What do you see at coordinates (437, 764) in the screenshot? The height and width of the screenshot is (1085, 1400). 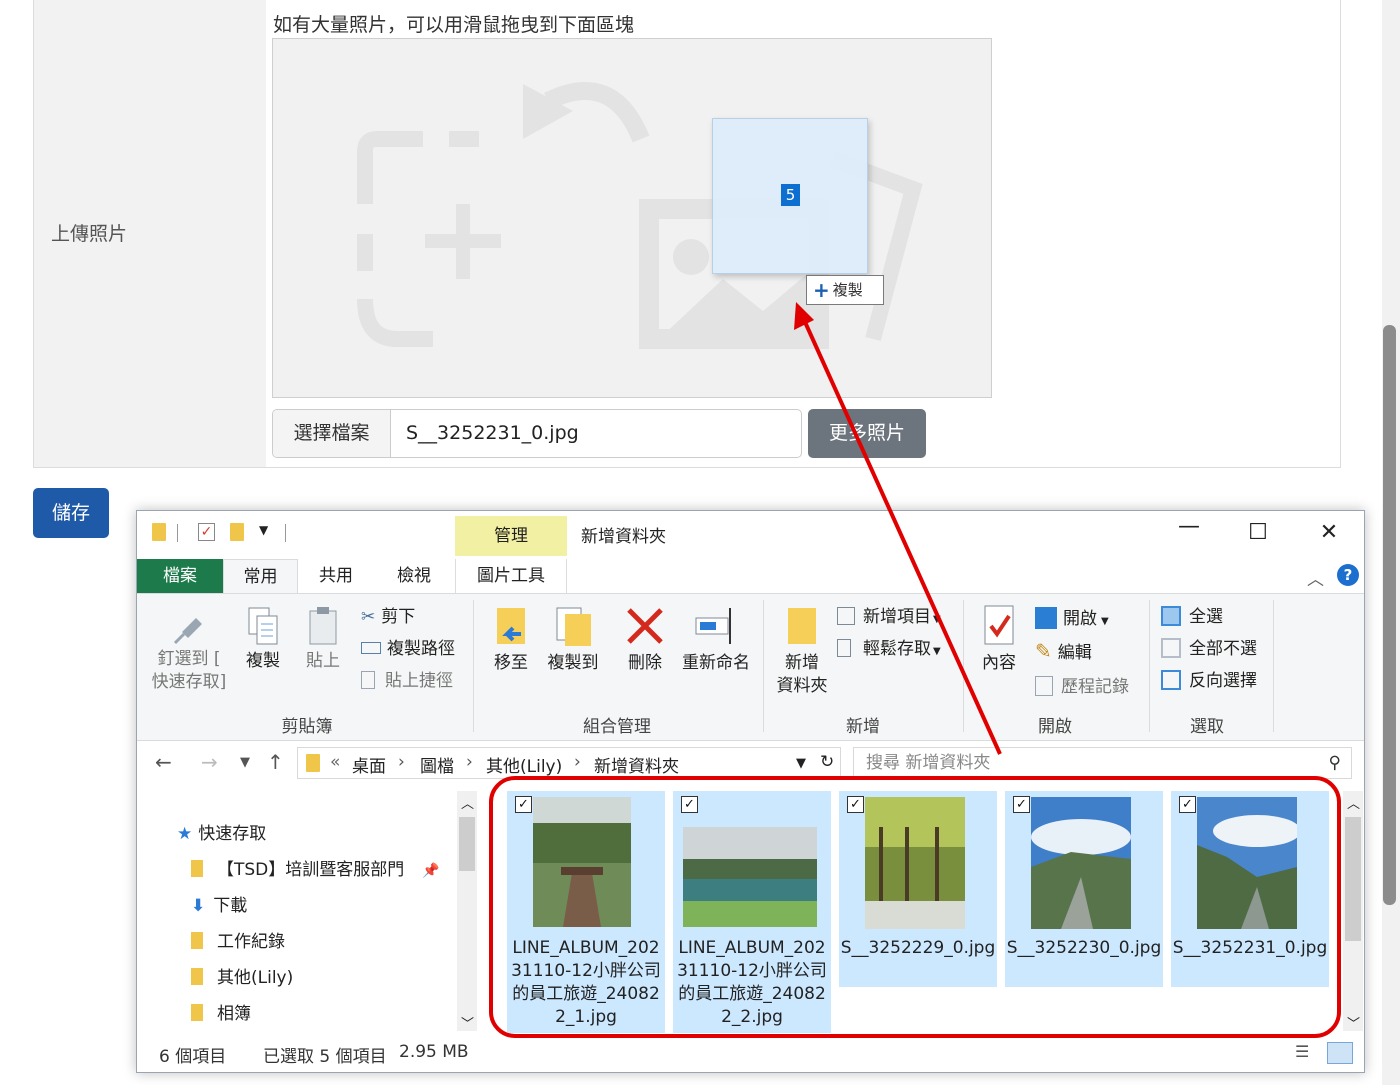 I see `breadcrumb-images: 圖檔` at bounding box center [437, 764].